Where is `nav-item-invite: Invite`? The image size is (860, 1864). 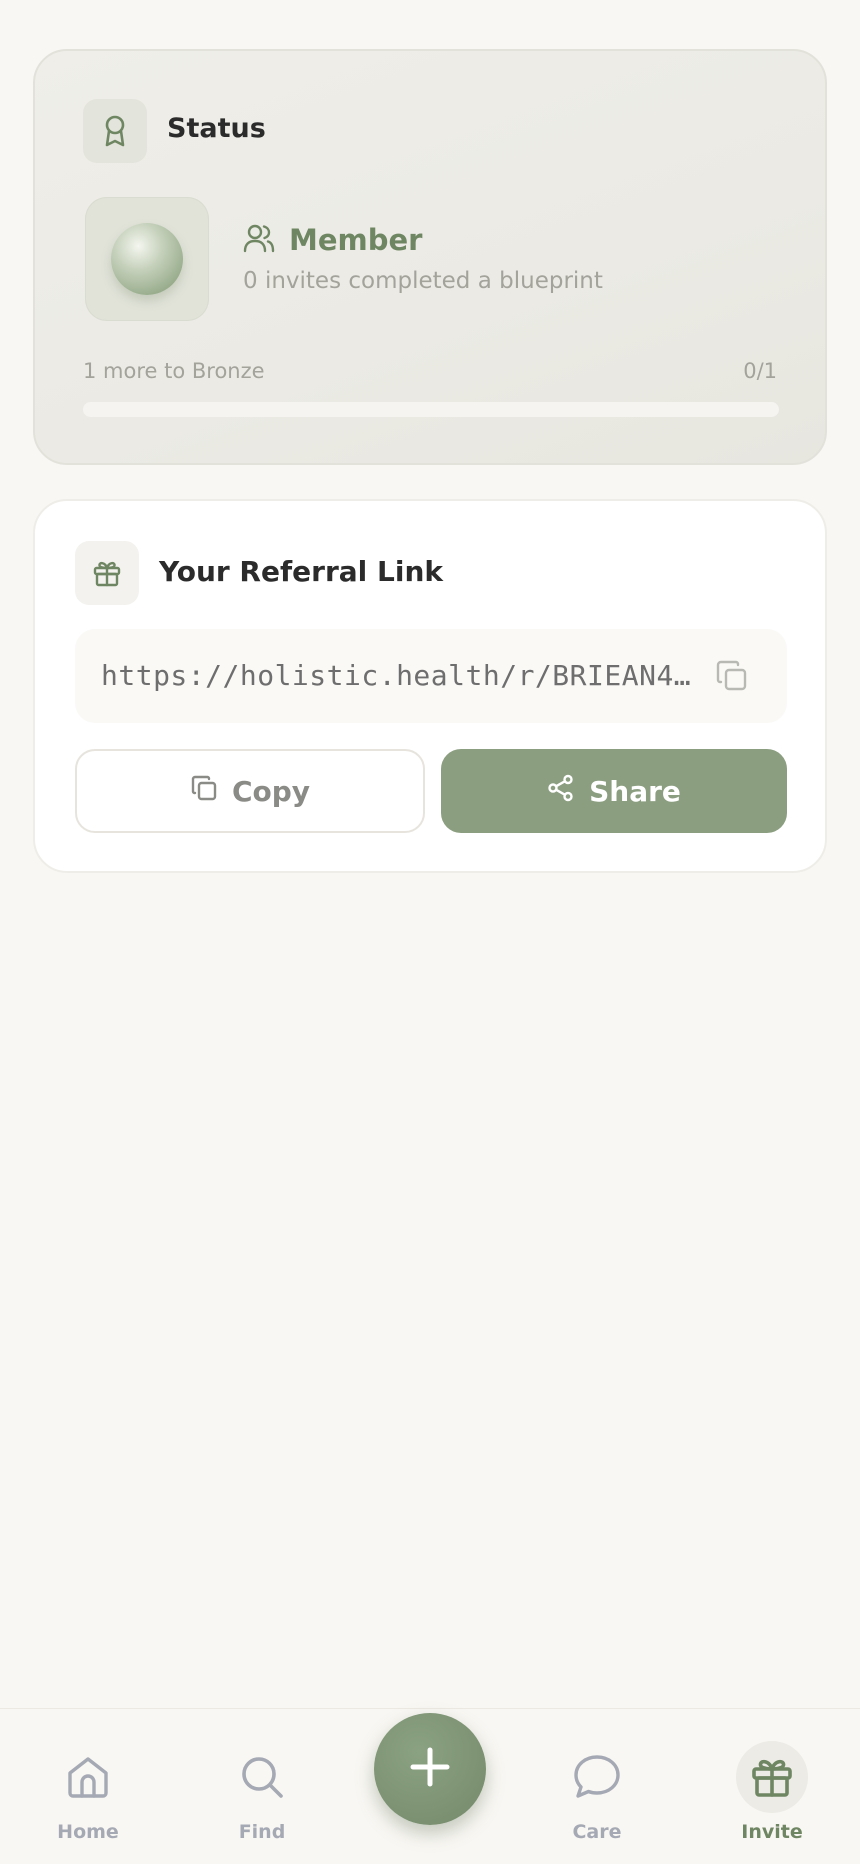 nav-item-invite: Invite is located at coordinates (772, 1792).